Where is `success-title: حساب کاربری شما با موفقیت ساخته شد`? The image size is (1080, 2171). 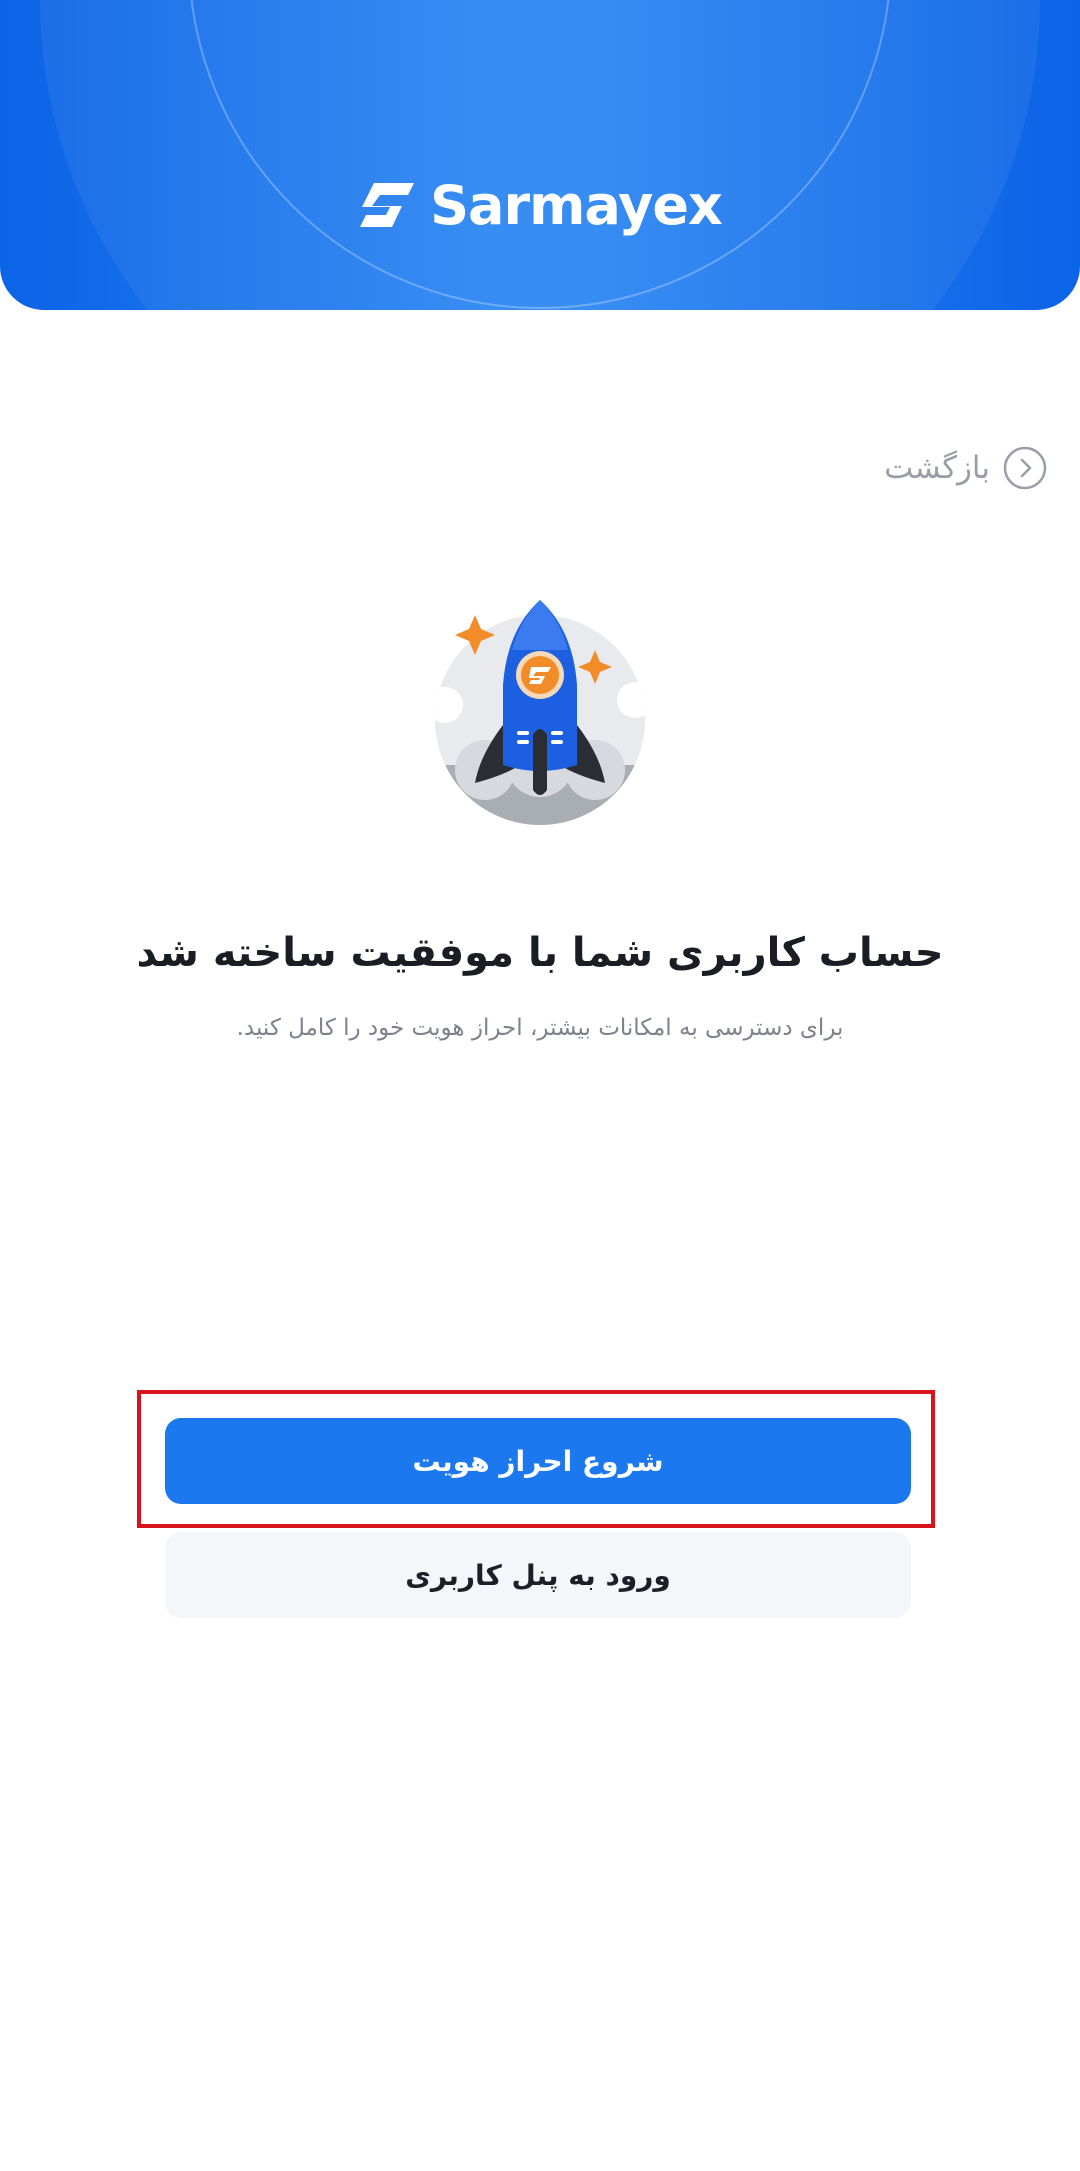
success-title: حساب کاربری شما با موفقیت ساخته شد is located at coordinates (540, 953).